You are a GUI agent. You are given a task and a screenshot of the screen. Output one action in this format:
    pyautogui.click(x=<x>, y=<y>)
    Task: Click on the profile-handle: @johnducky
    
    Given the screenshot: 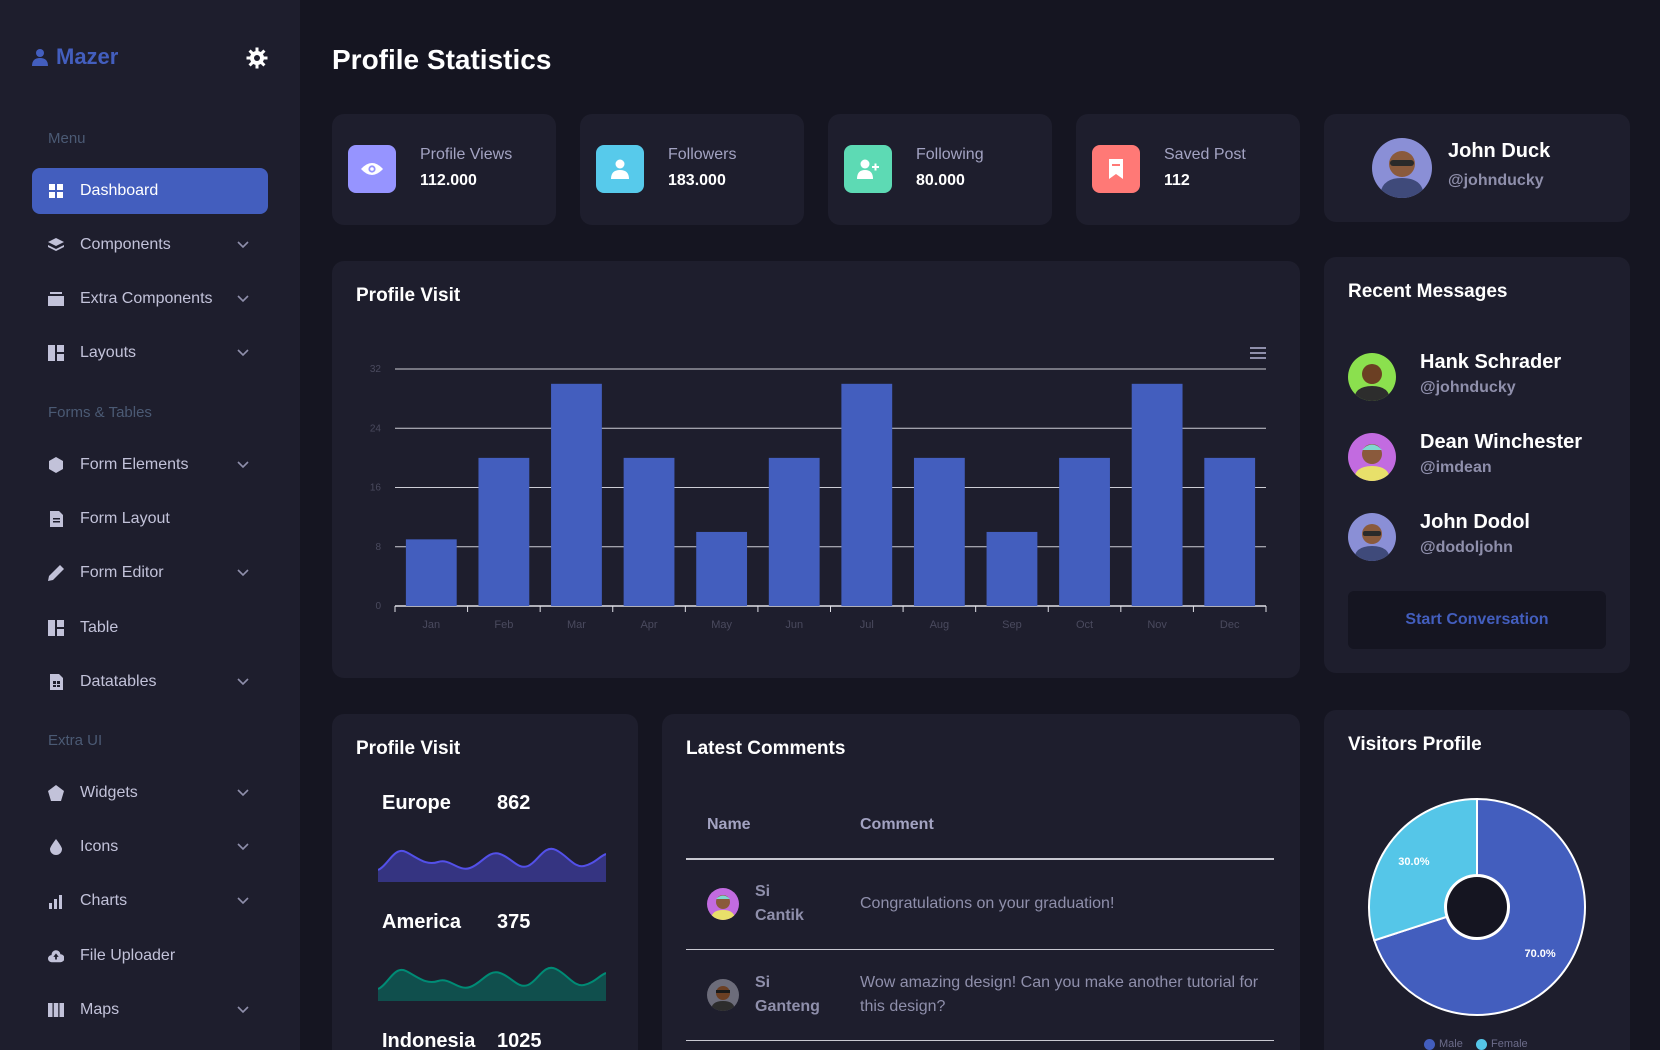 What is the action you would take?
    pyautogui.click(x=1496, y=180)
    